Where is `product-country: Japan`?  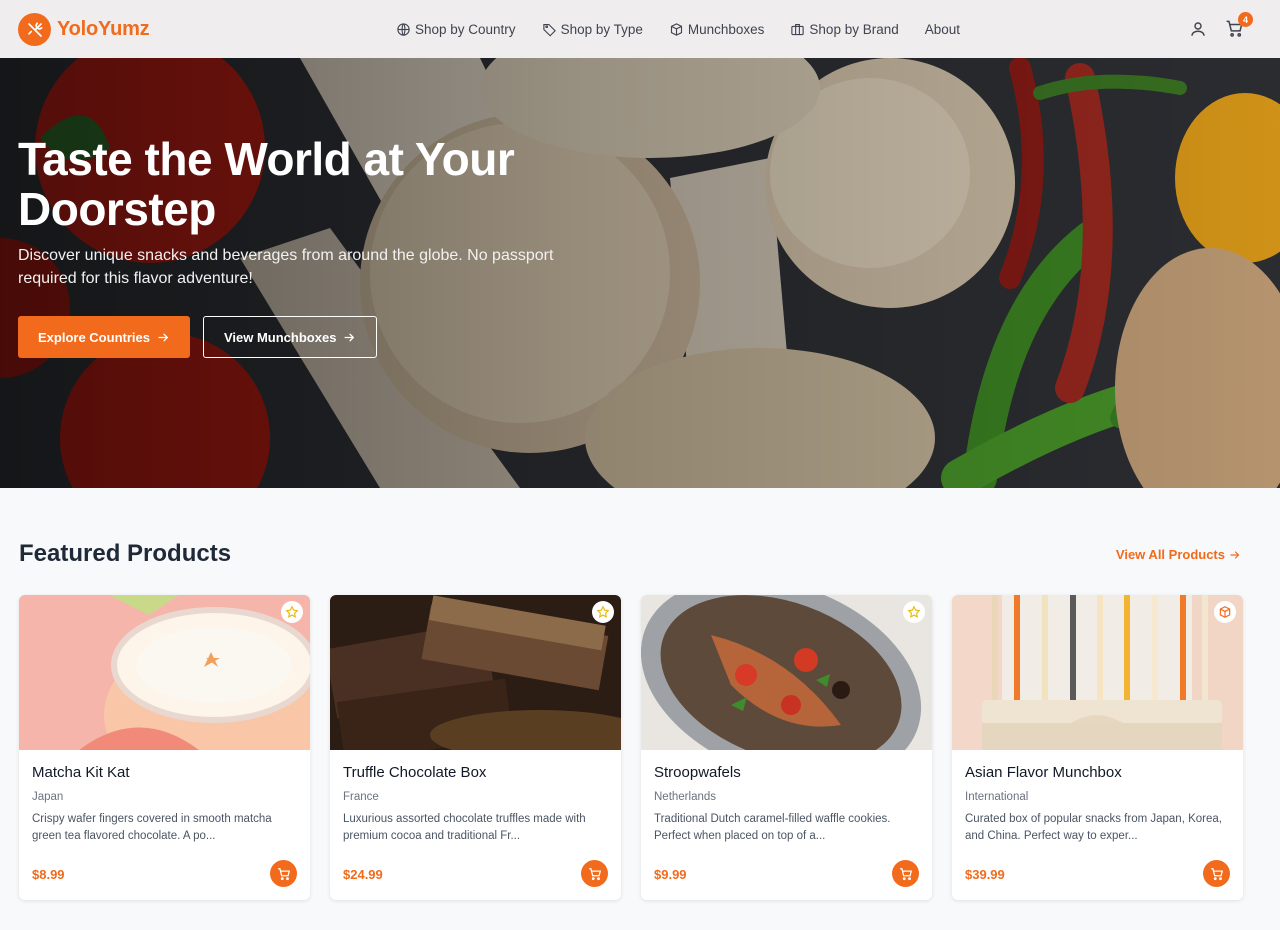 product-country: Japan is located at coordinates (48, 797).